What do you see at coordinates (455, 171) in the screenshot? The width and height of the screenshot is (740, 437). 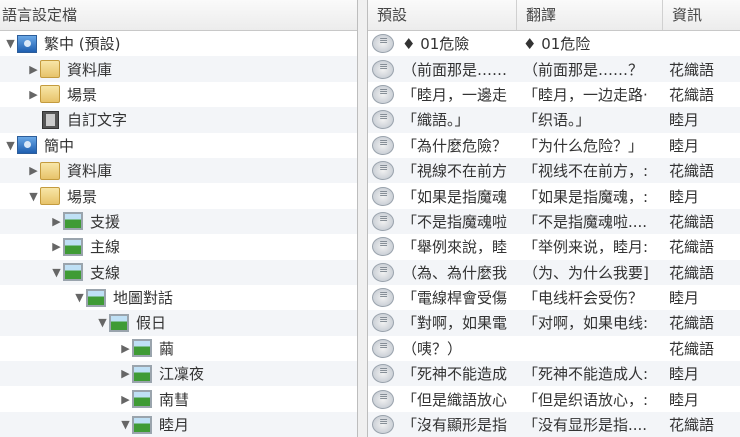 I see `default-text-cell: 「視線不在前方` at bounding box center [455, 171].